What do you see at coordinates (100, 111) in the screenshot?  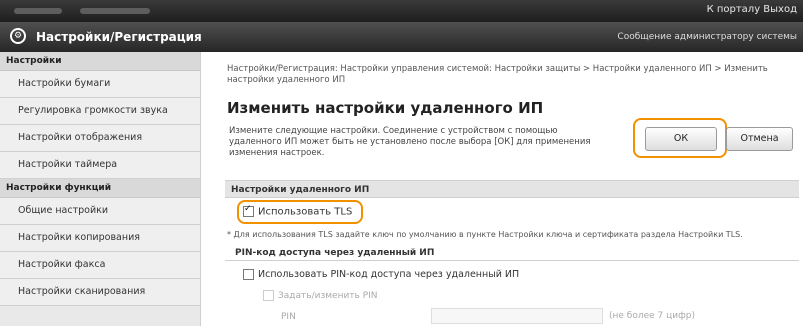 I see `sidebar-item-volume: Регулировка громкости звука` at bounding box center [100, 111].